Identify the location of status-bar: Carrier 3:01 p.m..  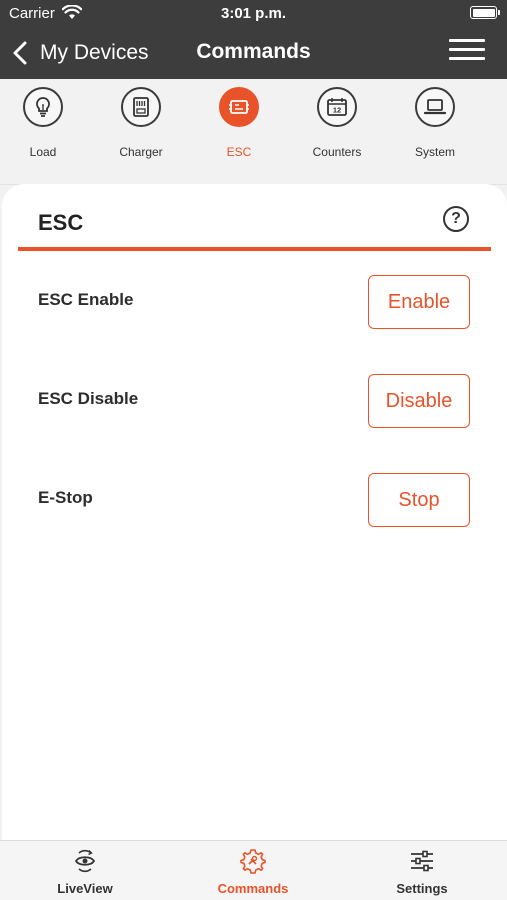
(253, 14).